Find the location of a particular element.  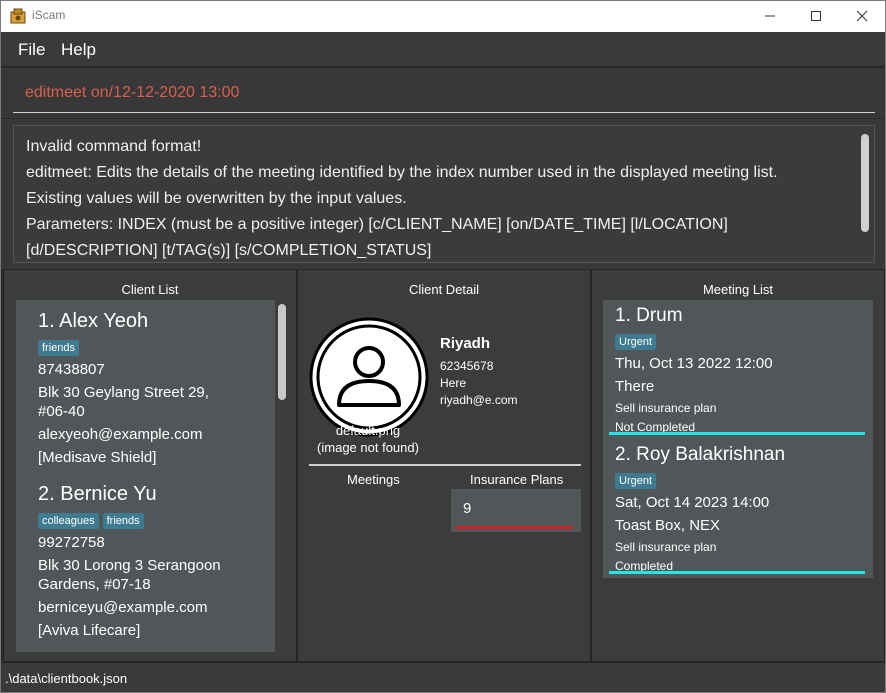

client-phone: 99272758 is located at coordinates (71, 542).